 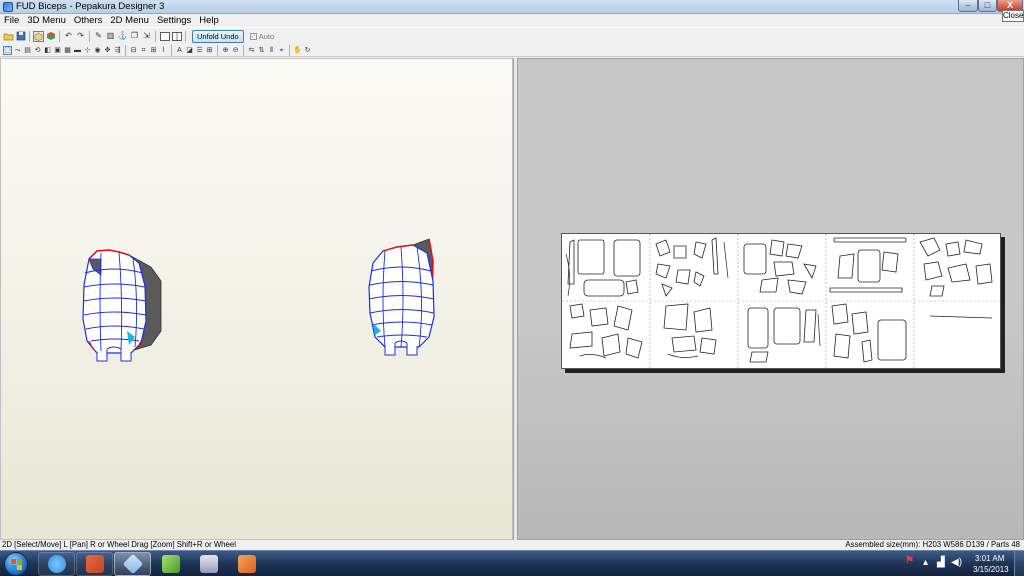 What do you see at coordinates (989, 558) in the screenshot?
I see `clock-time: 3:01 AM` at bounding box center [989, 558].